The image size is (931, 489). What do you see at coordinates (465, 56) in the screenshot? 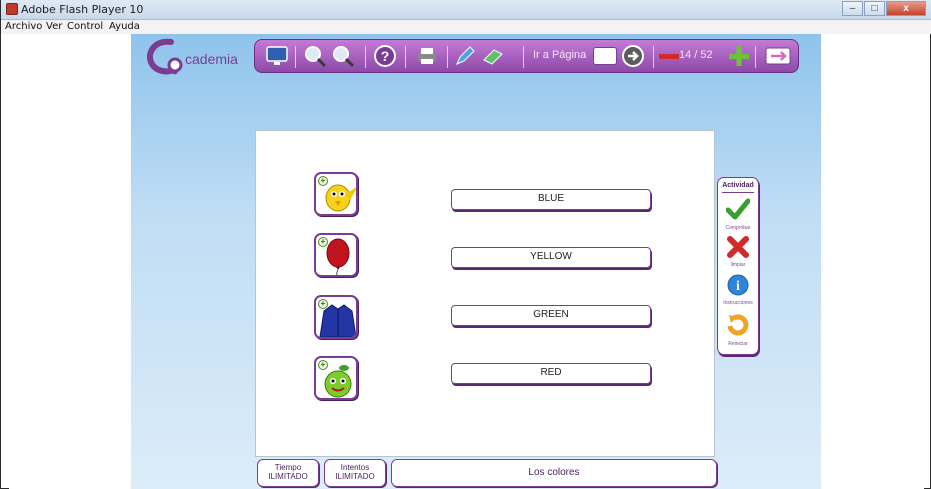
I see `pencil-icon` at bounding box center [465, 56].